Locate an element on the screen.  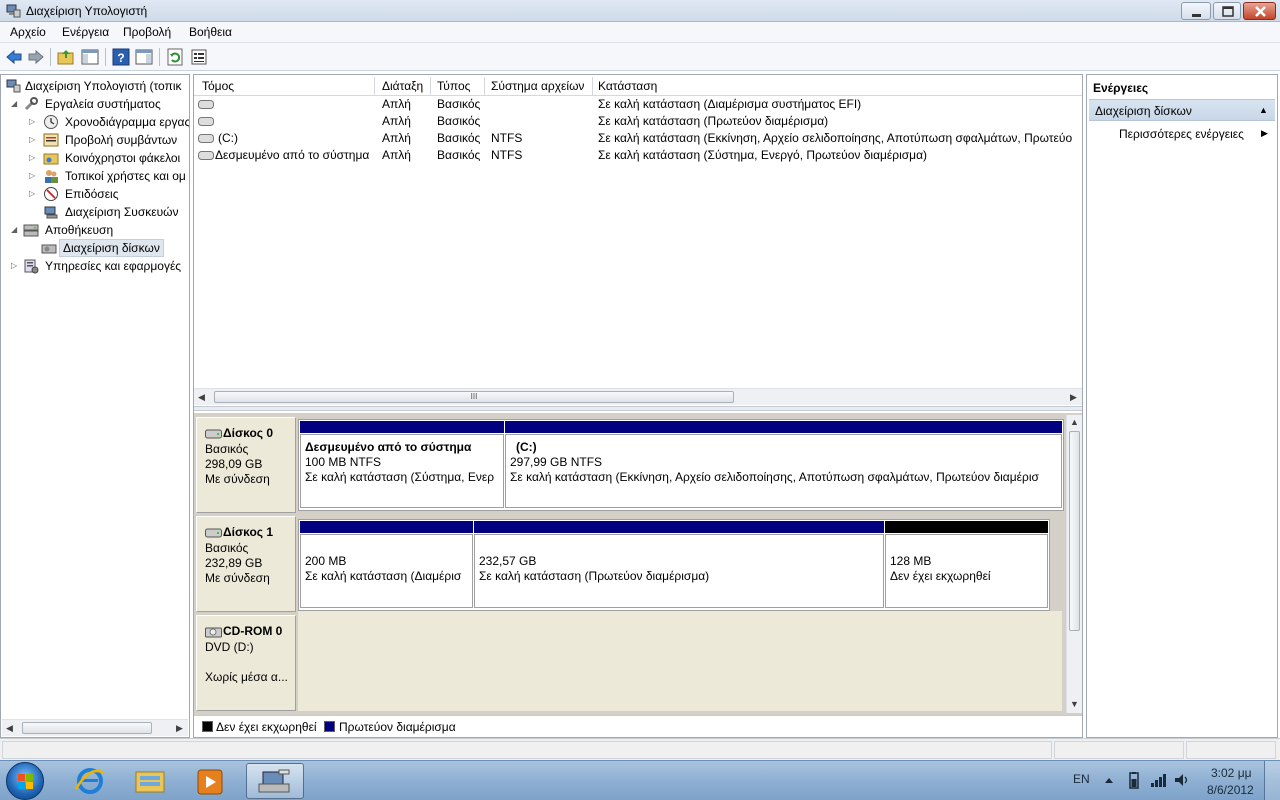
hard-disk-icon is located at coordinates (213, 434).